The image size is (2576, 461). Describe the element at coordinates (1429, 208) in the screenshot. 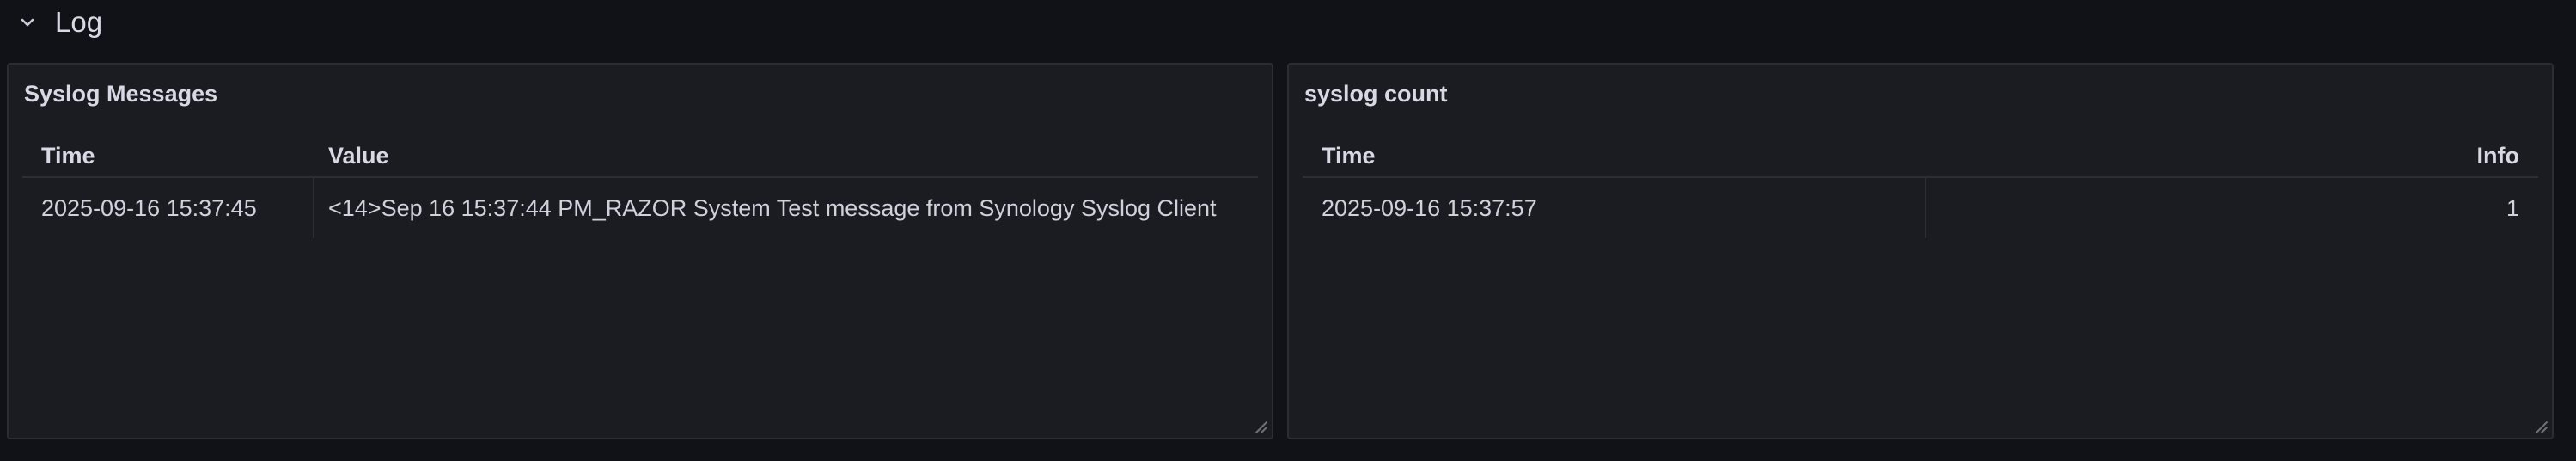

I see `cell-time: 2025-09-16 15:37:57` at that location.